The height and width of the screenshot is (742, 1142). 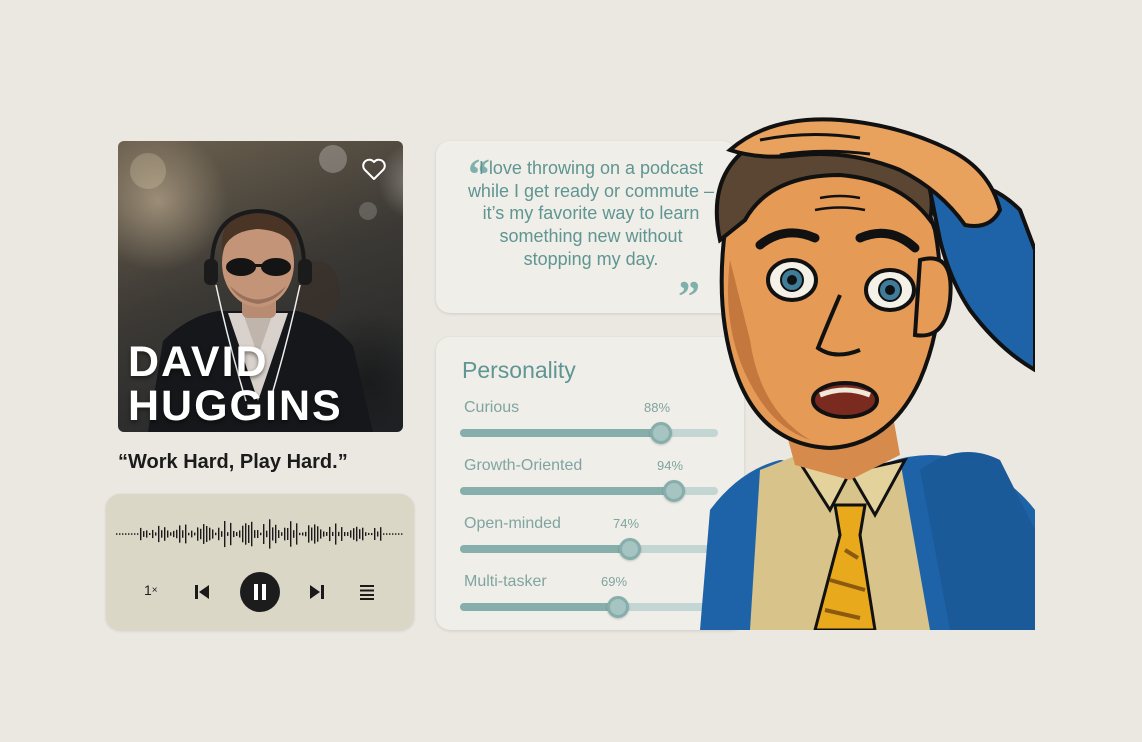 I want to click on queue-icon, so click(x=367, y=592).